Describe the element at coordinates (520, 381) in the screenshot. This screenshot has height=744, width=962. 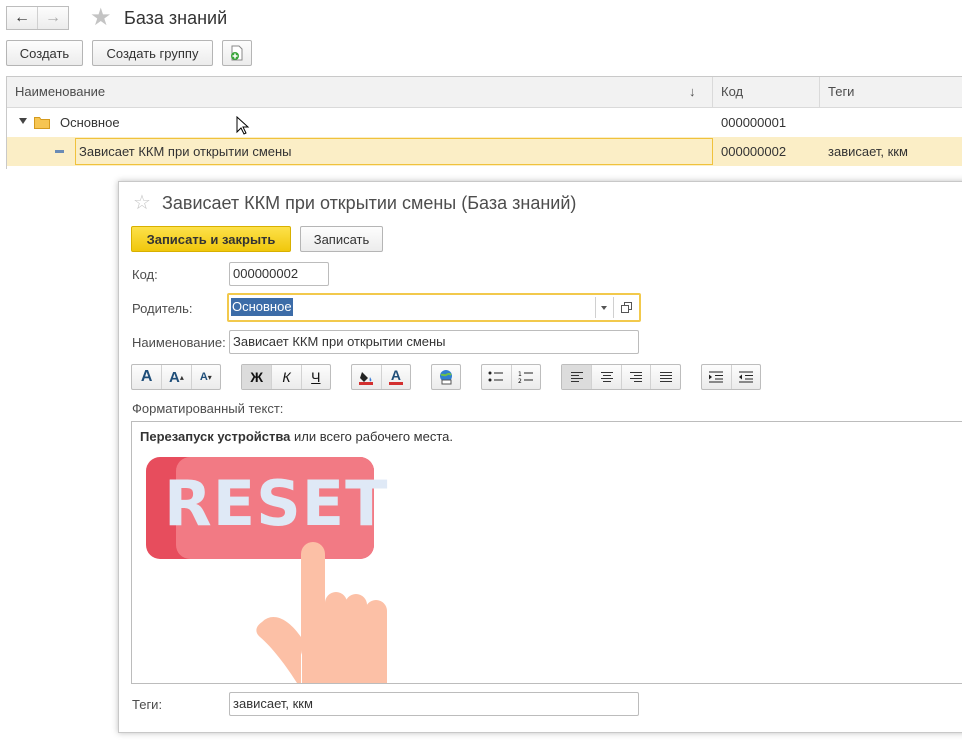
I see `svg-text: 2` at that location.